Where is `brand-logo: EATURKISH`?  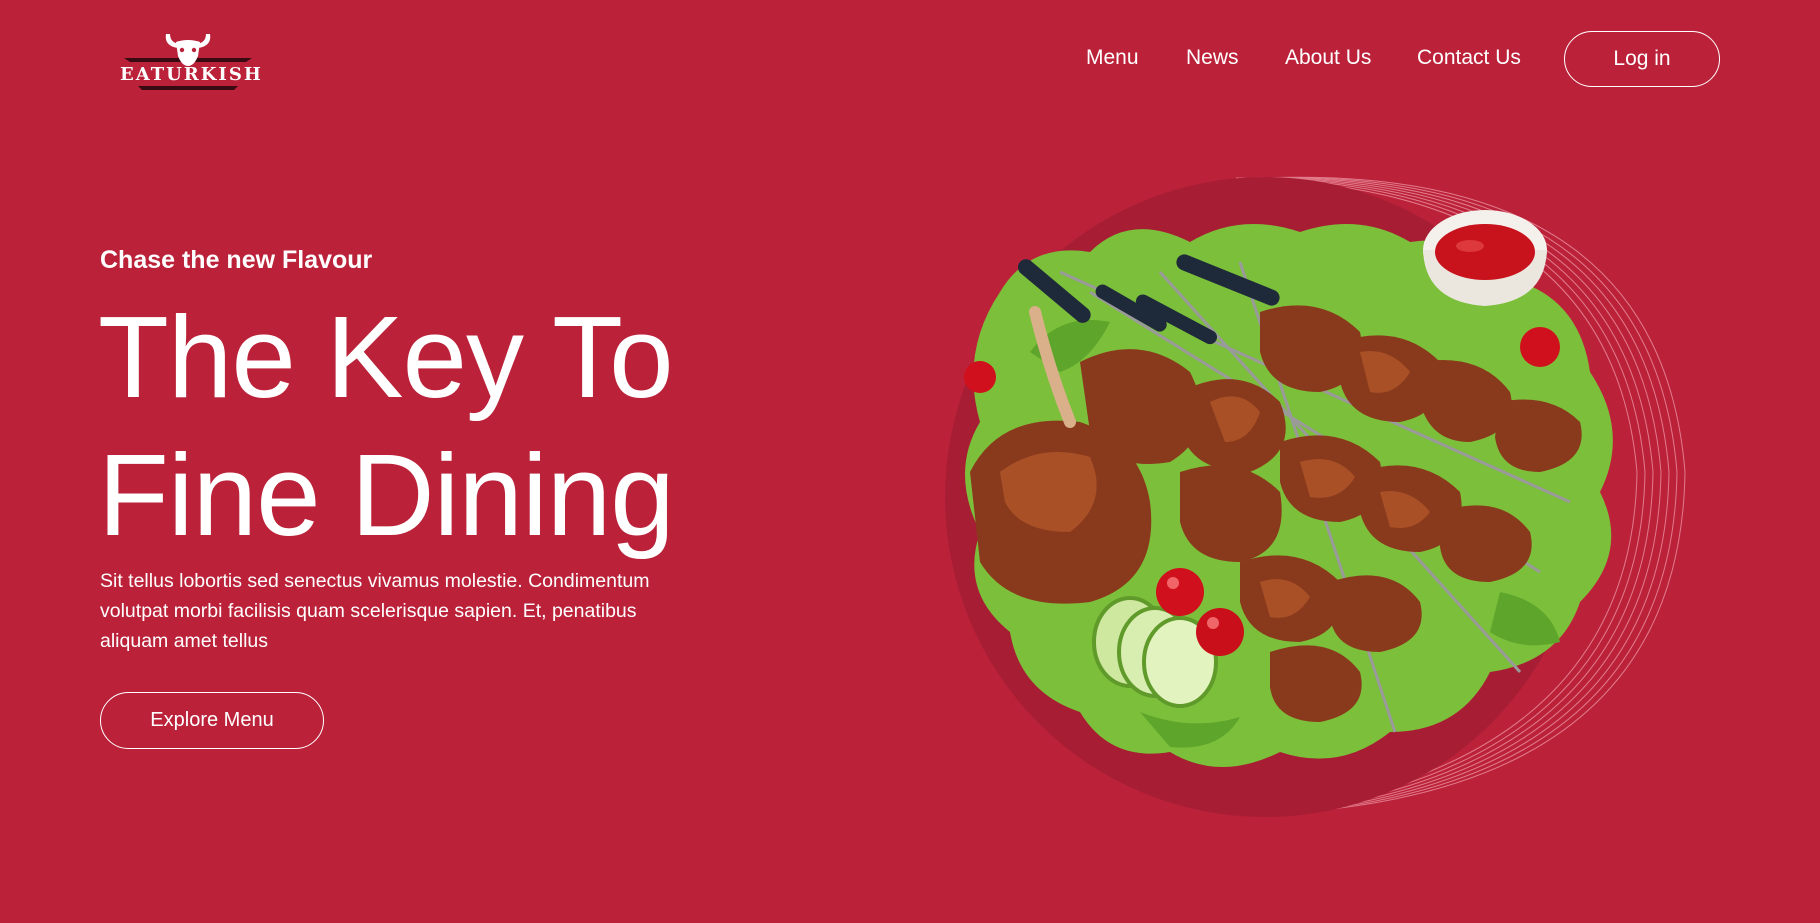
brand-logo: EATURKISH is located at coordinates (190, 60).